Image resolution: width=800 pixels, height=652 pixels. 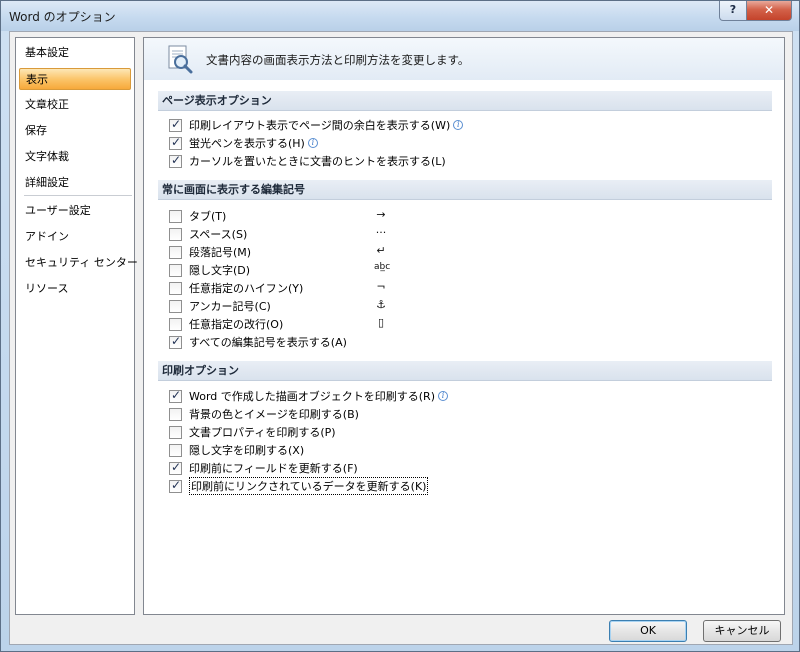 What do you see at coordinates (180, 59) in the screenshot?
I see `magnifier-document-icon` at bounding box center [180, 59].